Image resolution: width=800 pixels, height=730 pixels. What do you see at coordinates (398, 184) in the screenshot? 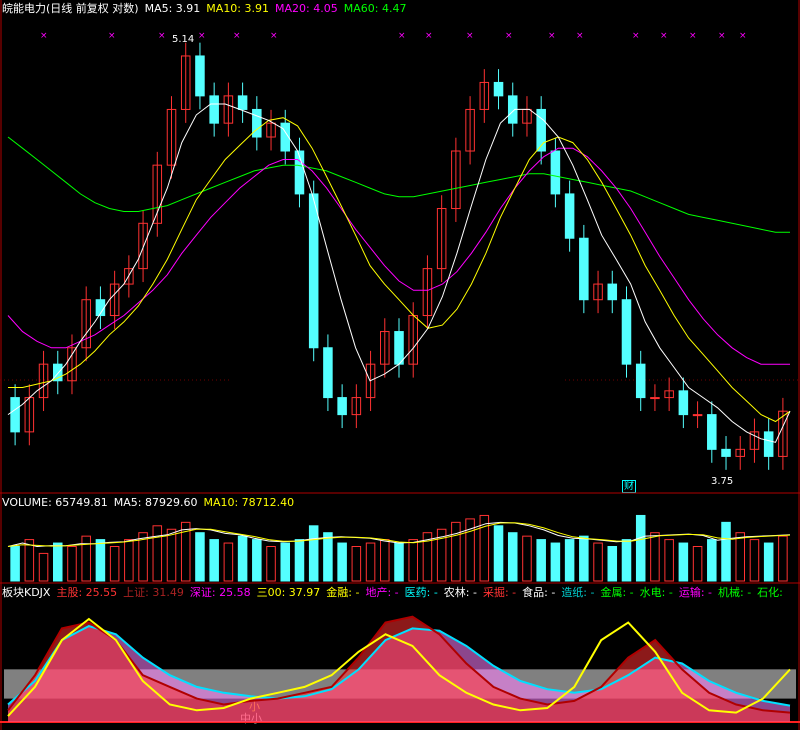
I see `ma60-line` at bounding box center [398, 184].